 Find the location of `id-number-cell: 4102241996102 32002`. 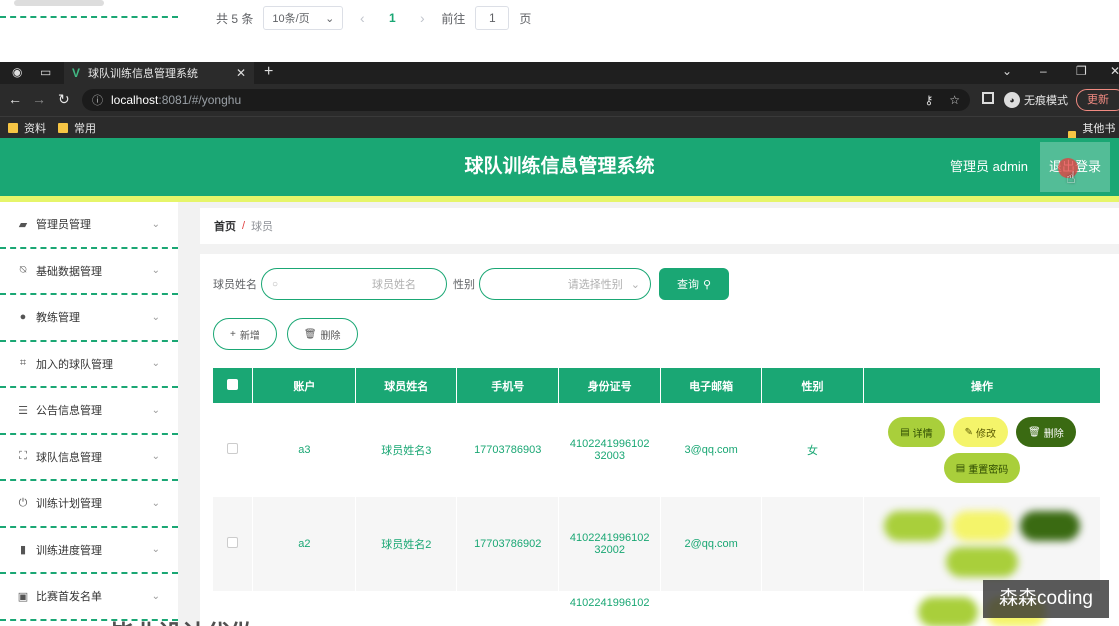

id-number-cell: 4102241996102 32002 is located at coordinates (610, 544).